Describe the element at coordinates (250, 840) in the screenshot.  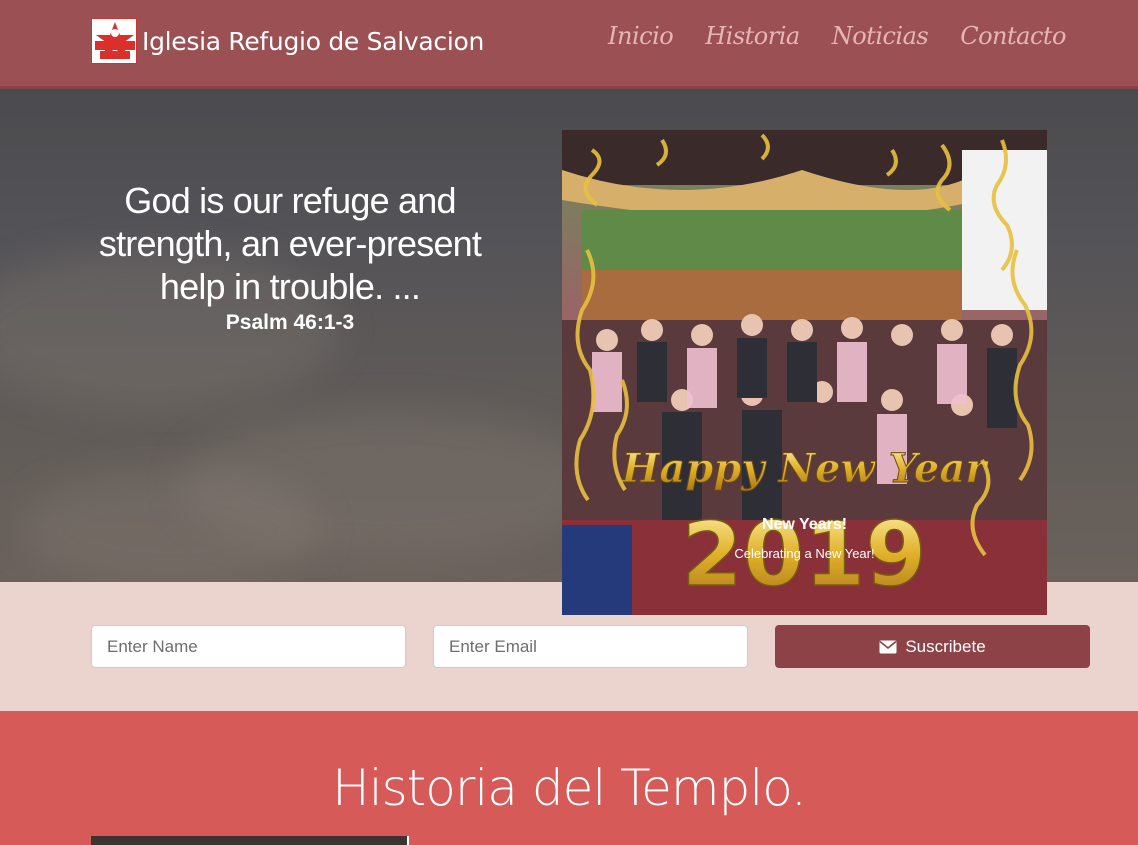
I see `historia-image` at that location.